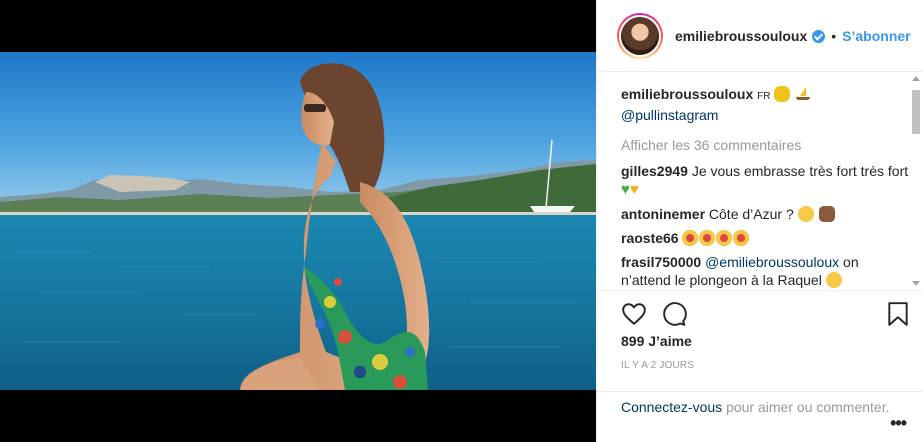 Image resolution: width=923 pixels, height=442 pixels. I want to click on sailboat-emoji-icon, so click(803, 94).